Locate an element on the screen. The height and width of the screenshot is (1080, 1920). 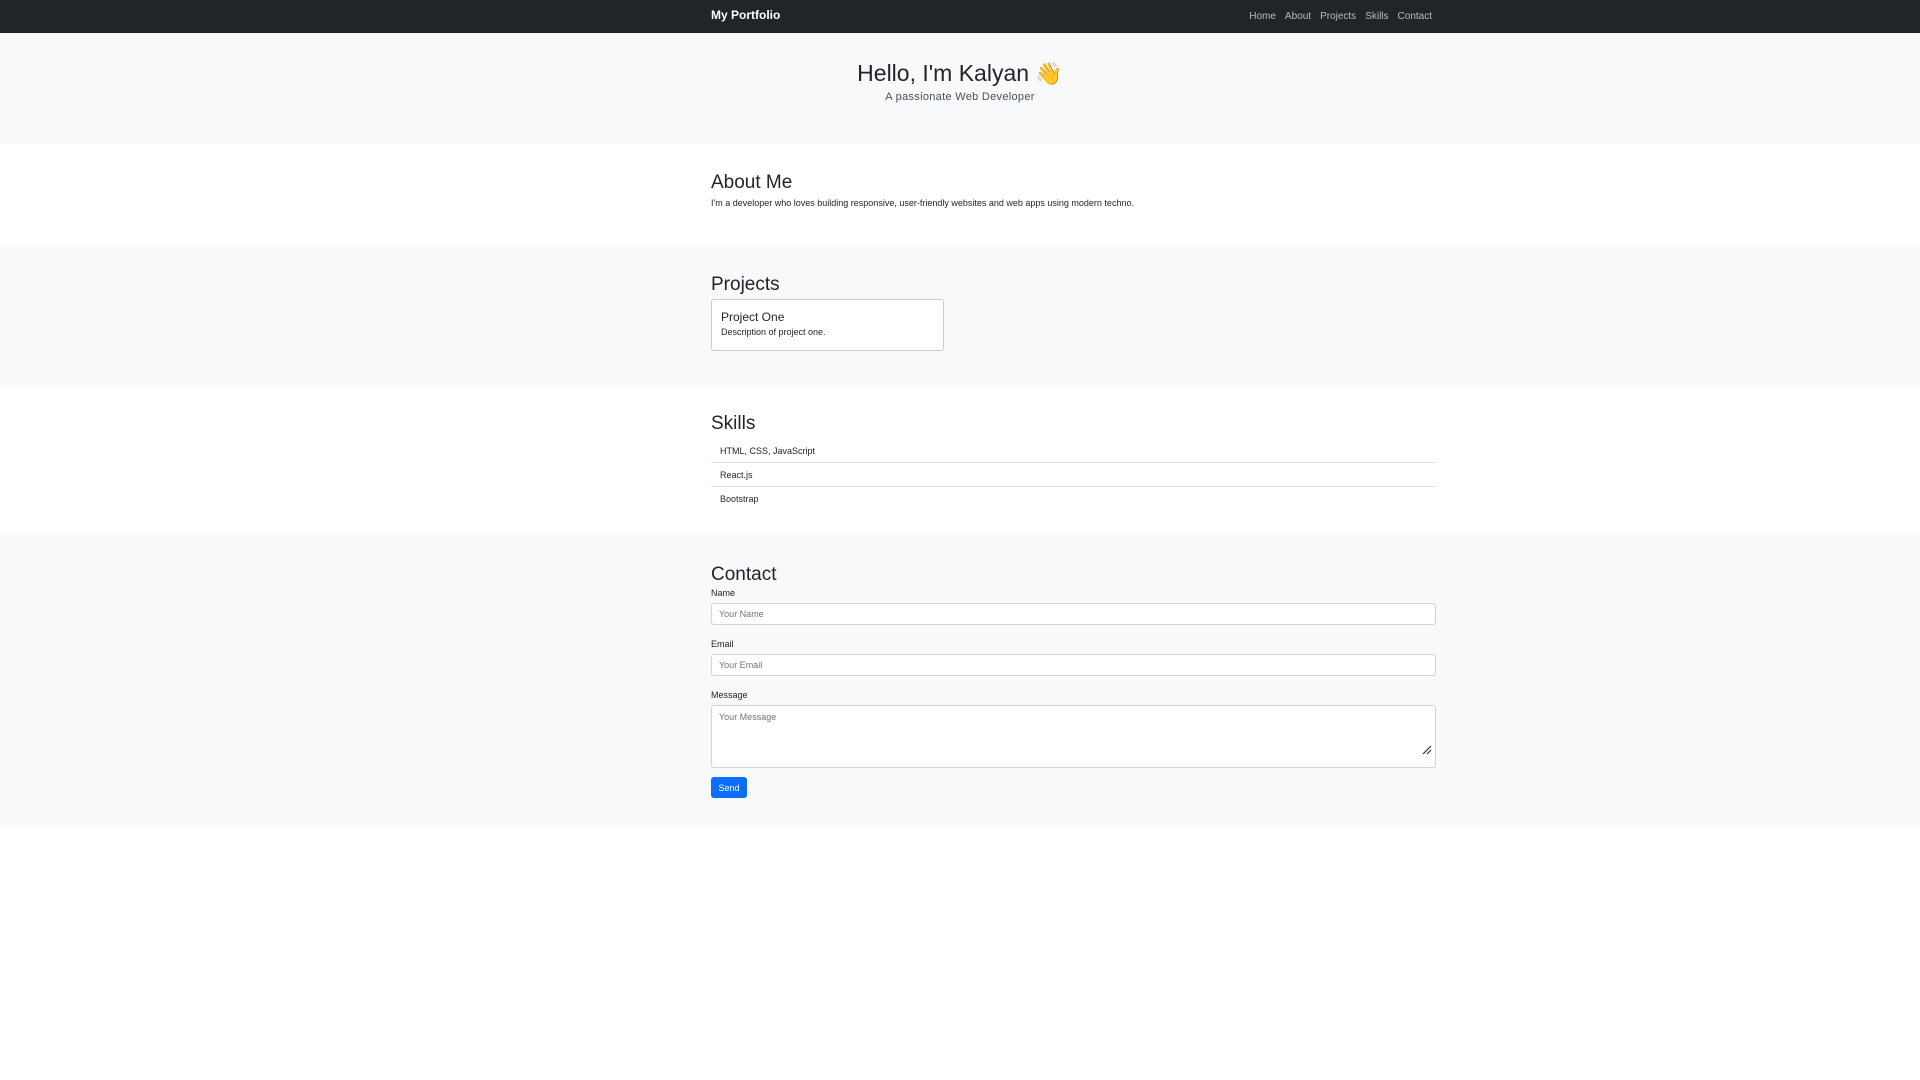
nav-link-skills: Skills is located at coordinates (1376, 16).